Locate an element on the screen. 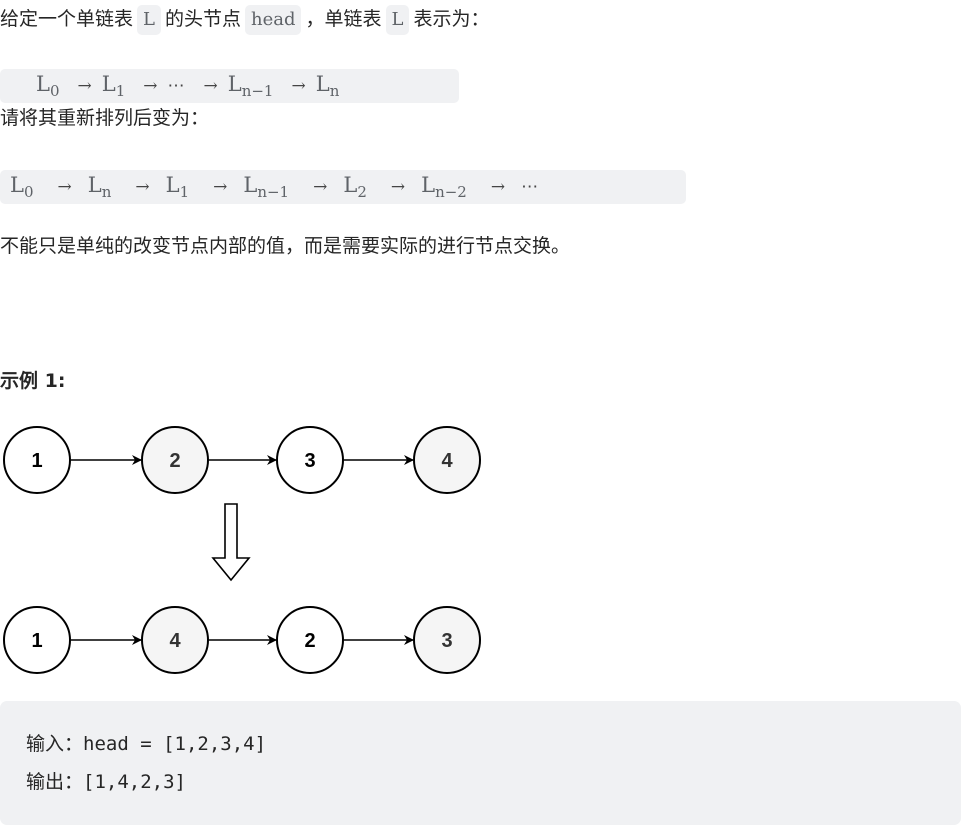 The image size is (964, 830). intro-text-2: 的头节点 is located at coordinates (202, 19).